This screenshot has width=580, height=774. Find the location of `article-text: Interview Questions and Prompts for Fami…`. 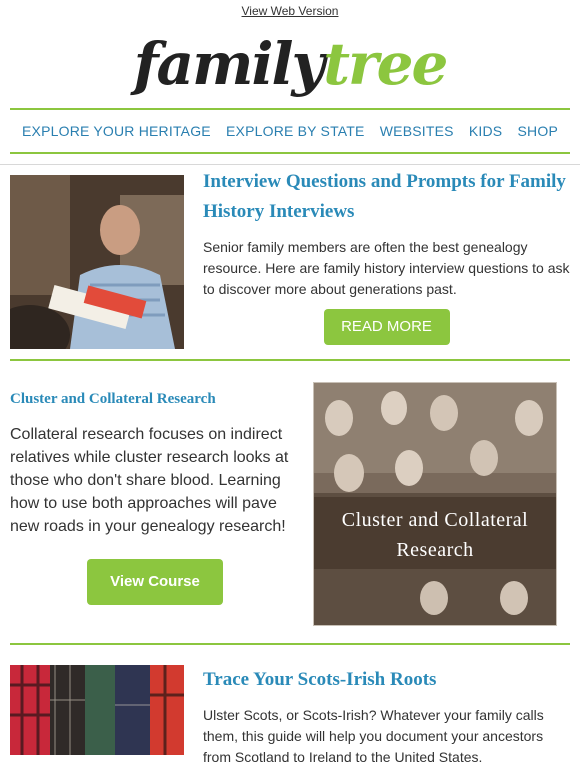

article-text: Interview Questions and Prompts for Fami… is located at coordinates (386, 255).